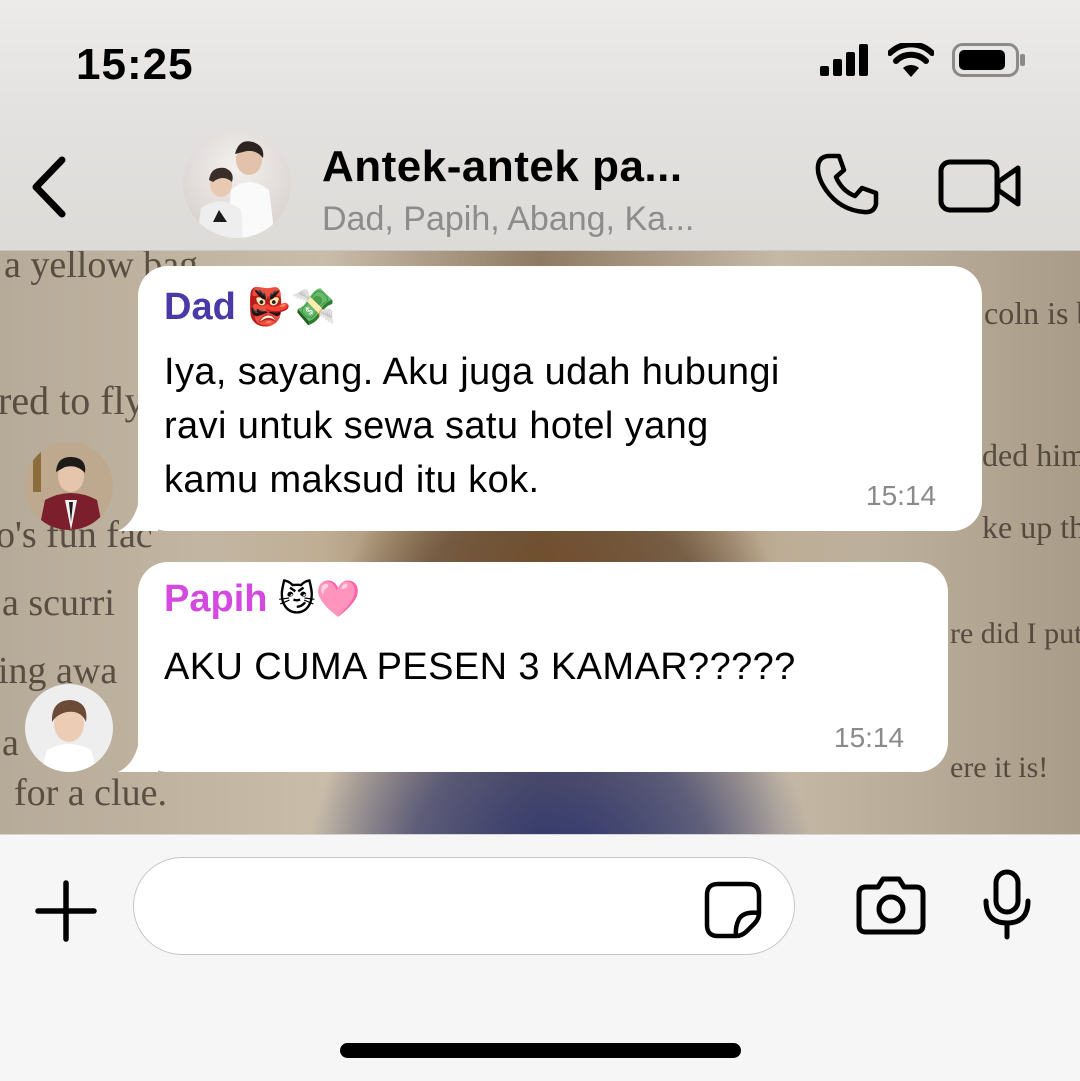 Image resolution: width=1080 pixels, height=1081 pixels. What do you see at coordinates (540, 55) in the screenshot?
I see `status-bar: 15:25` at bounding box center [540, 55].